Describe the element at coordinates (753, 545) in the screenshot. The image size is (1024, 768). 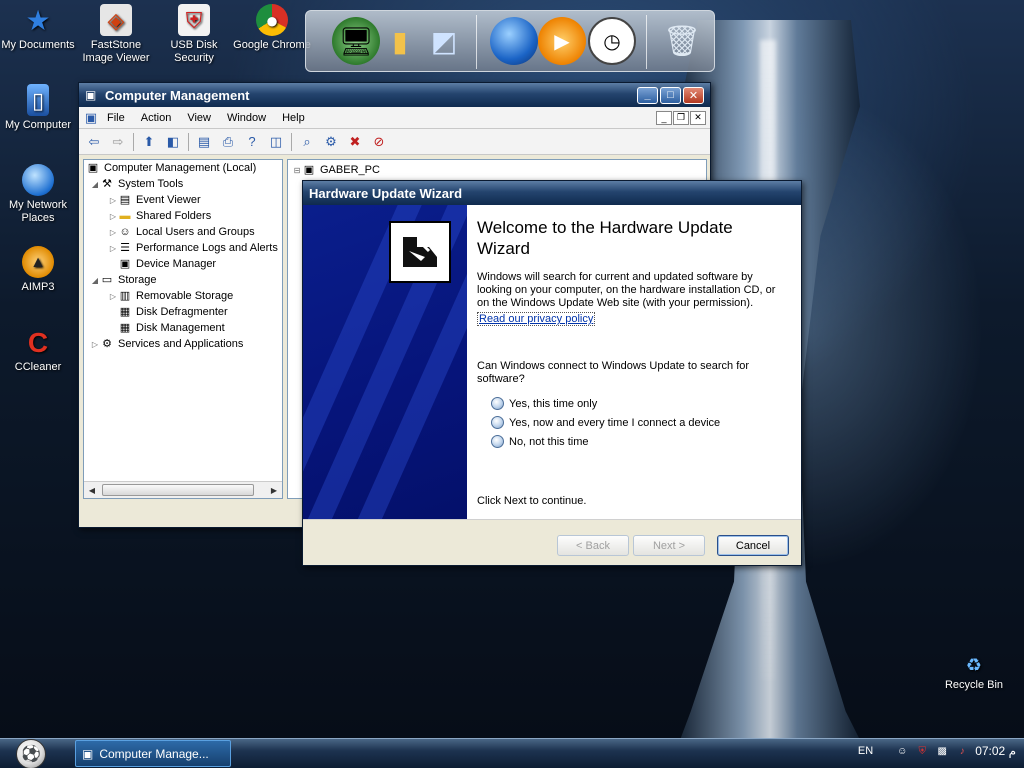
I see `cancel-button: Cancel` at that location.